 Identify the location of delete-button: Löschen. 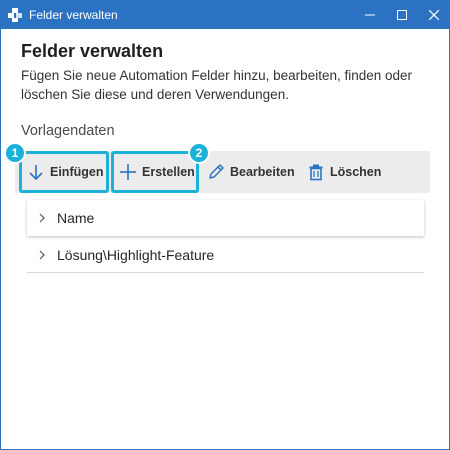
(345, 172).